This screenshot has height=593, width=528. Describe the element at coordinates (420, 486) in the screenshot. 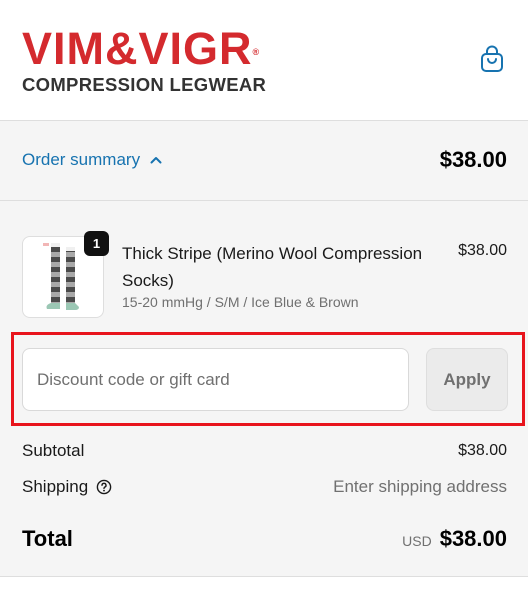

I see `shipping-value: Enter shipping address` at that location.